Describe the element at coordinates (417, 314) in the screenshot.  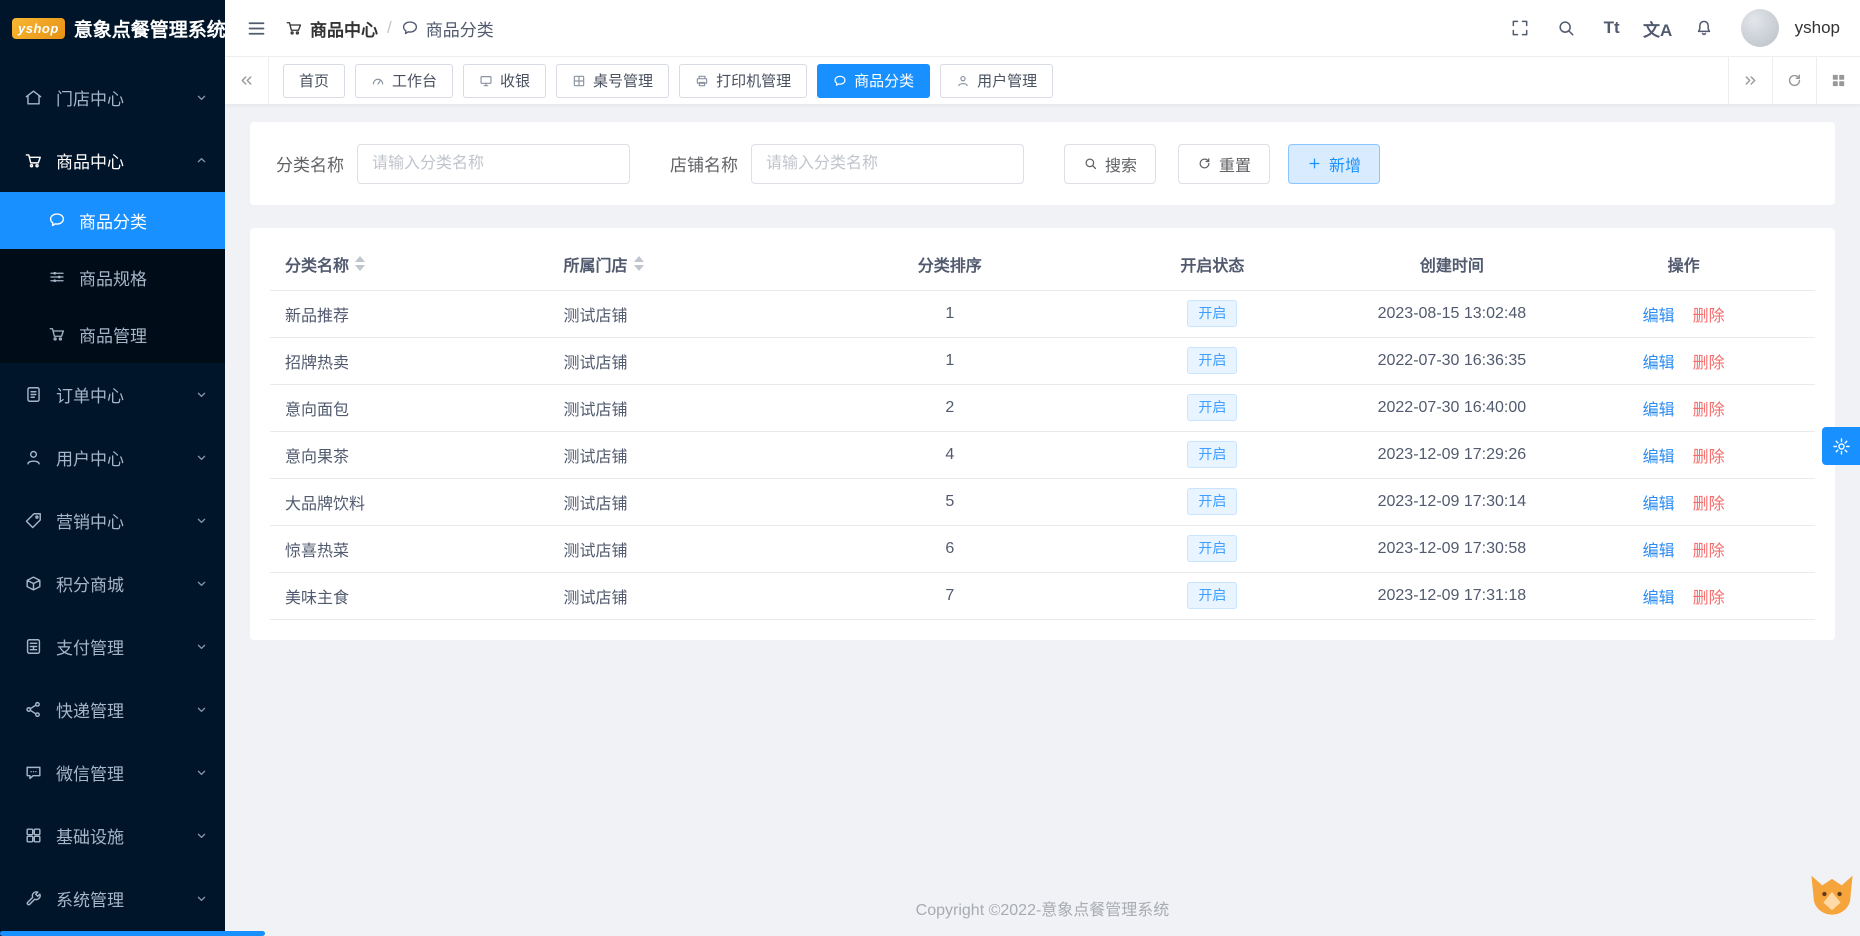
I see `category-name-cell: 新品推荐` at that location.